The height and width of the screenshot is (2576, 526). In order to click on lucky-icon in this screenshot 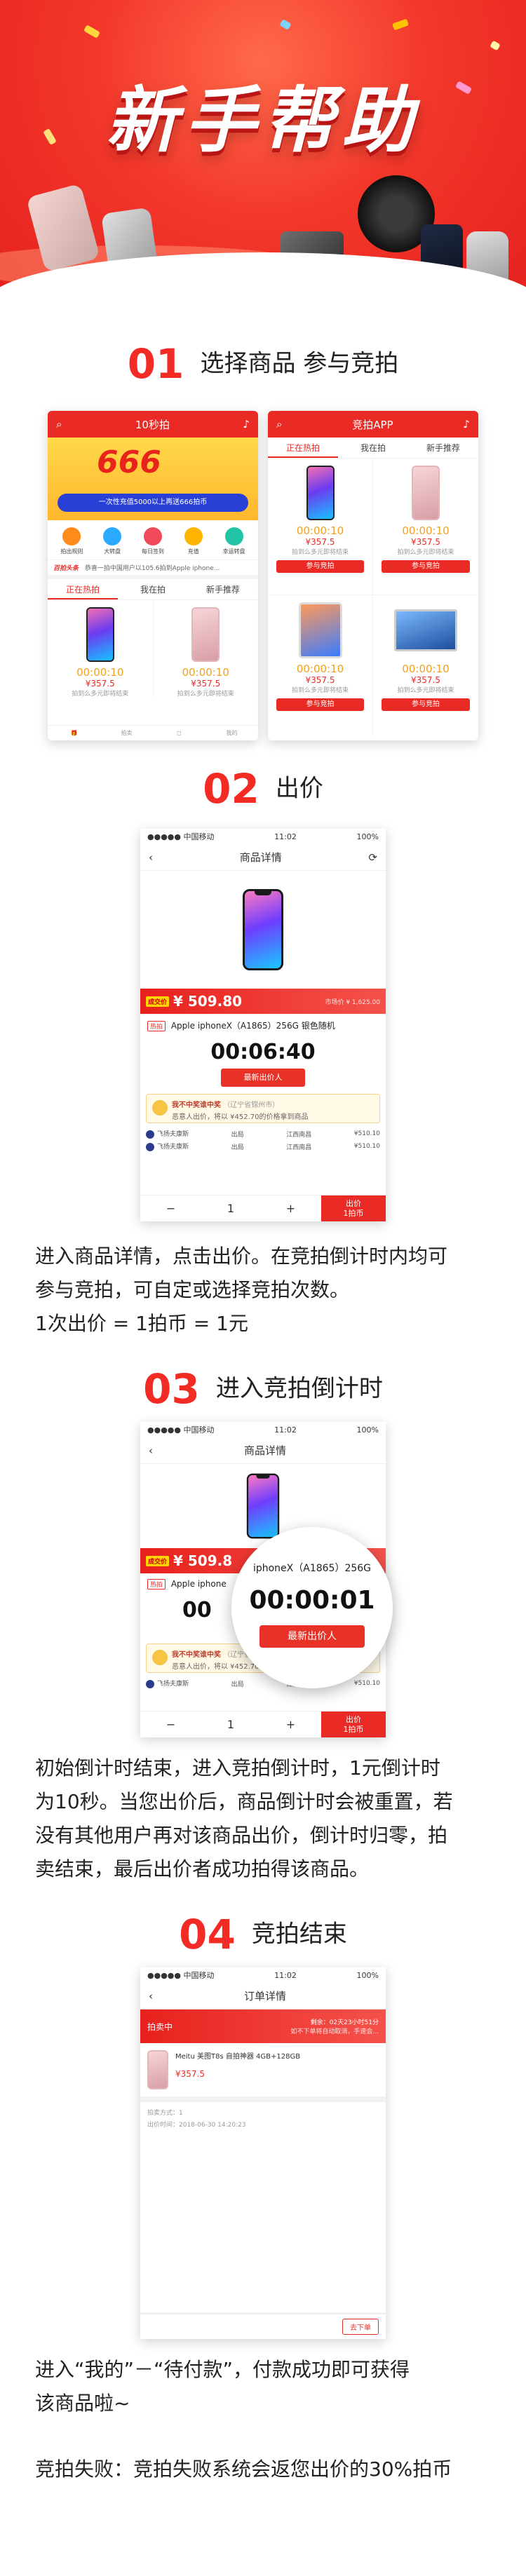, I will do `click(233, 536)`.